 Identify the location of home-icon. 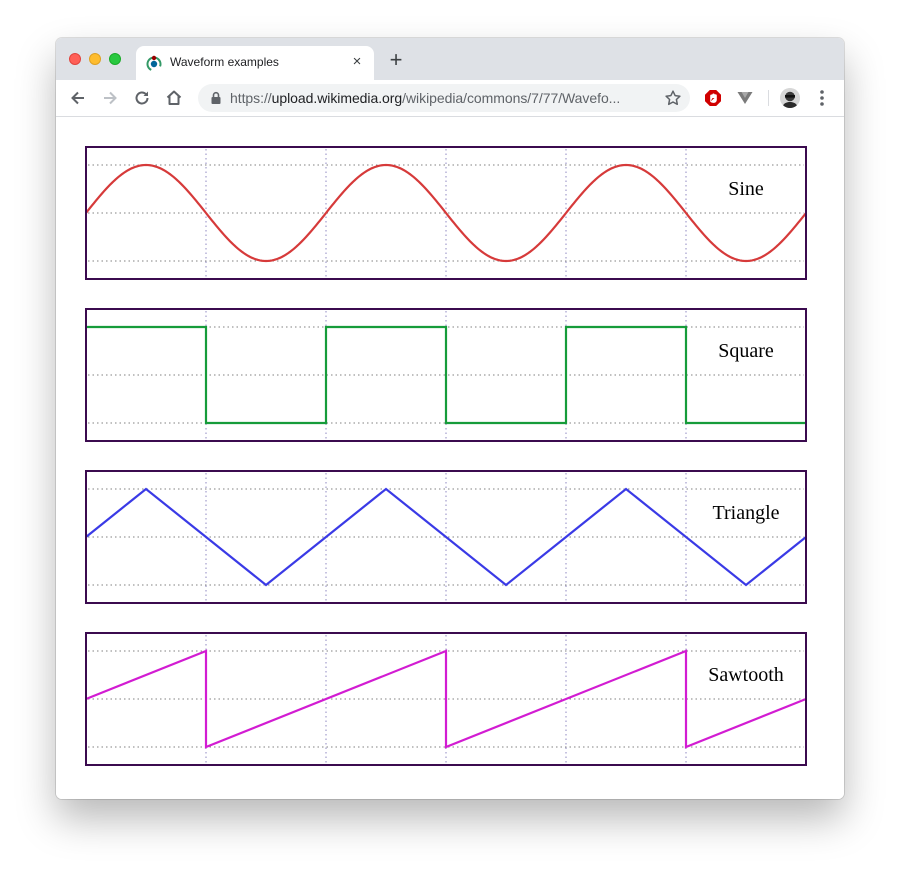
(174, 98).